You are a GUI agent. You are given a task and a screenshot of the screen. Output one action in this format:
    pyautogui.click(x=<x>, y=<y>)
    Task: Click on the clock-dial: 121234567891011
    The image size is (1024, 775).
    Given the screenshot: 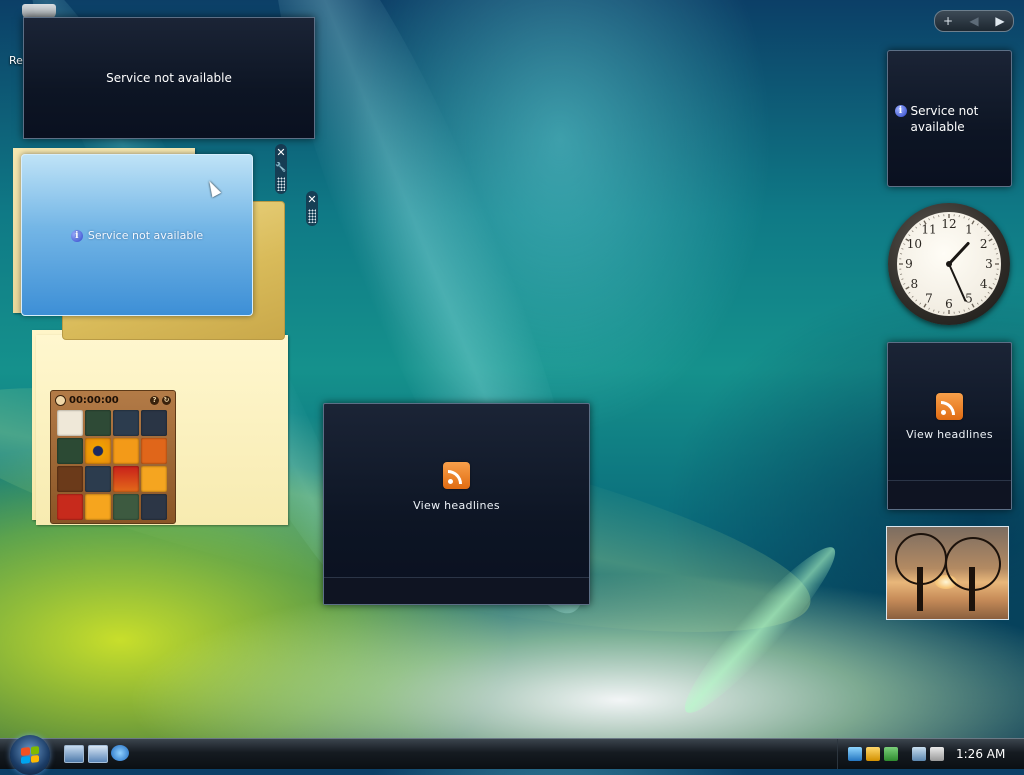 What is the action you would take?
    pyautogui.click(x=949, y=264)
    